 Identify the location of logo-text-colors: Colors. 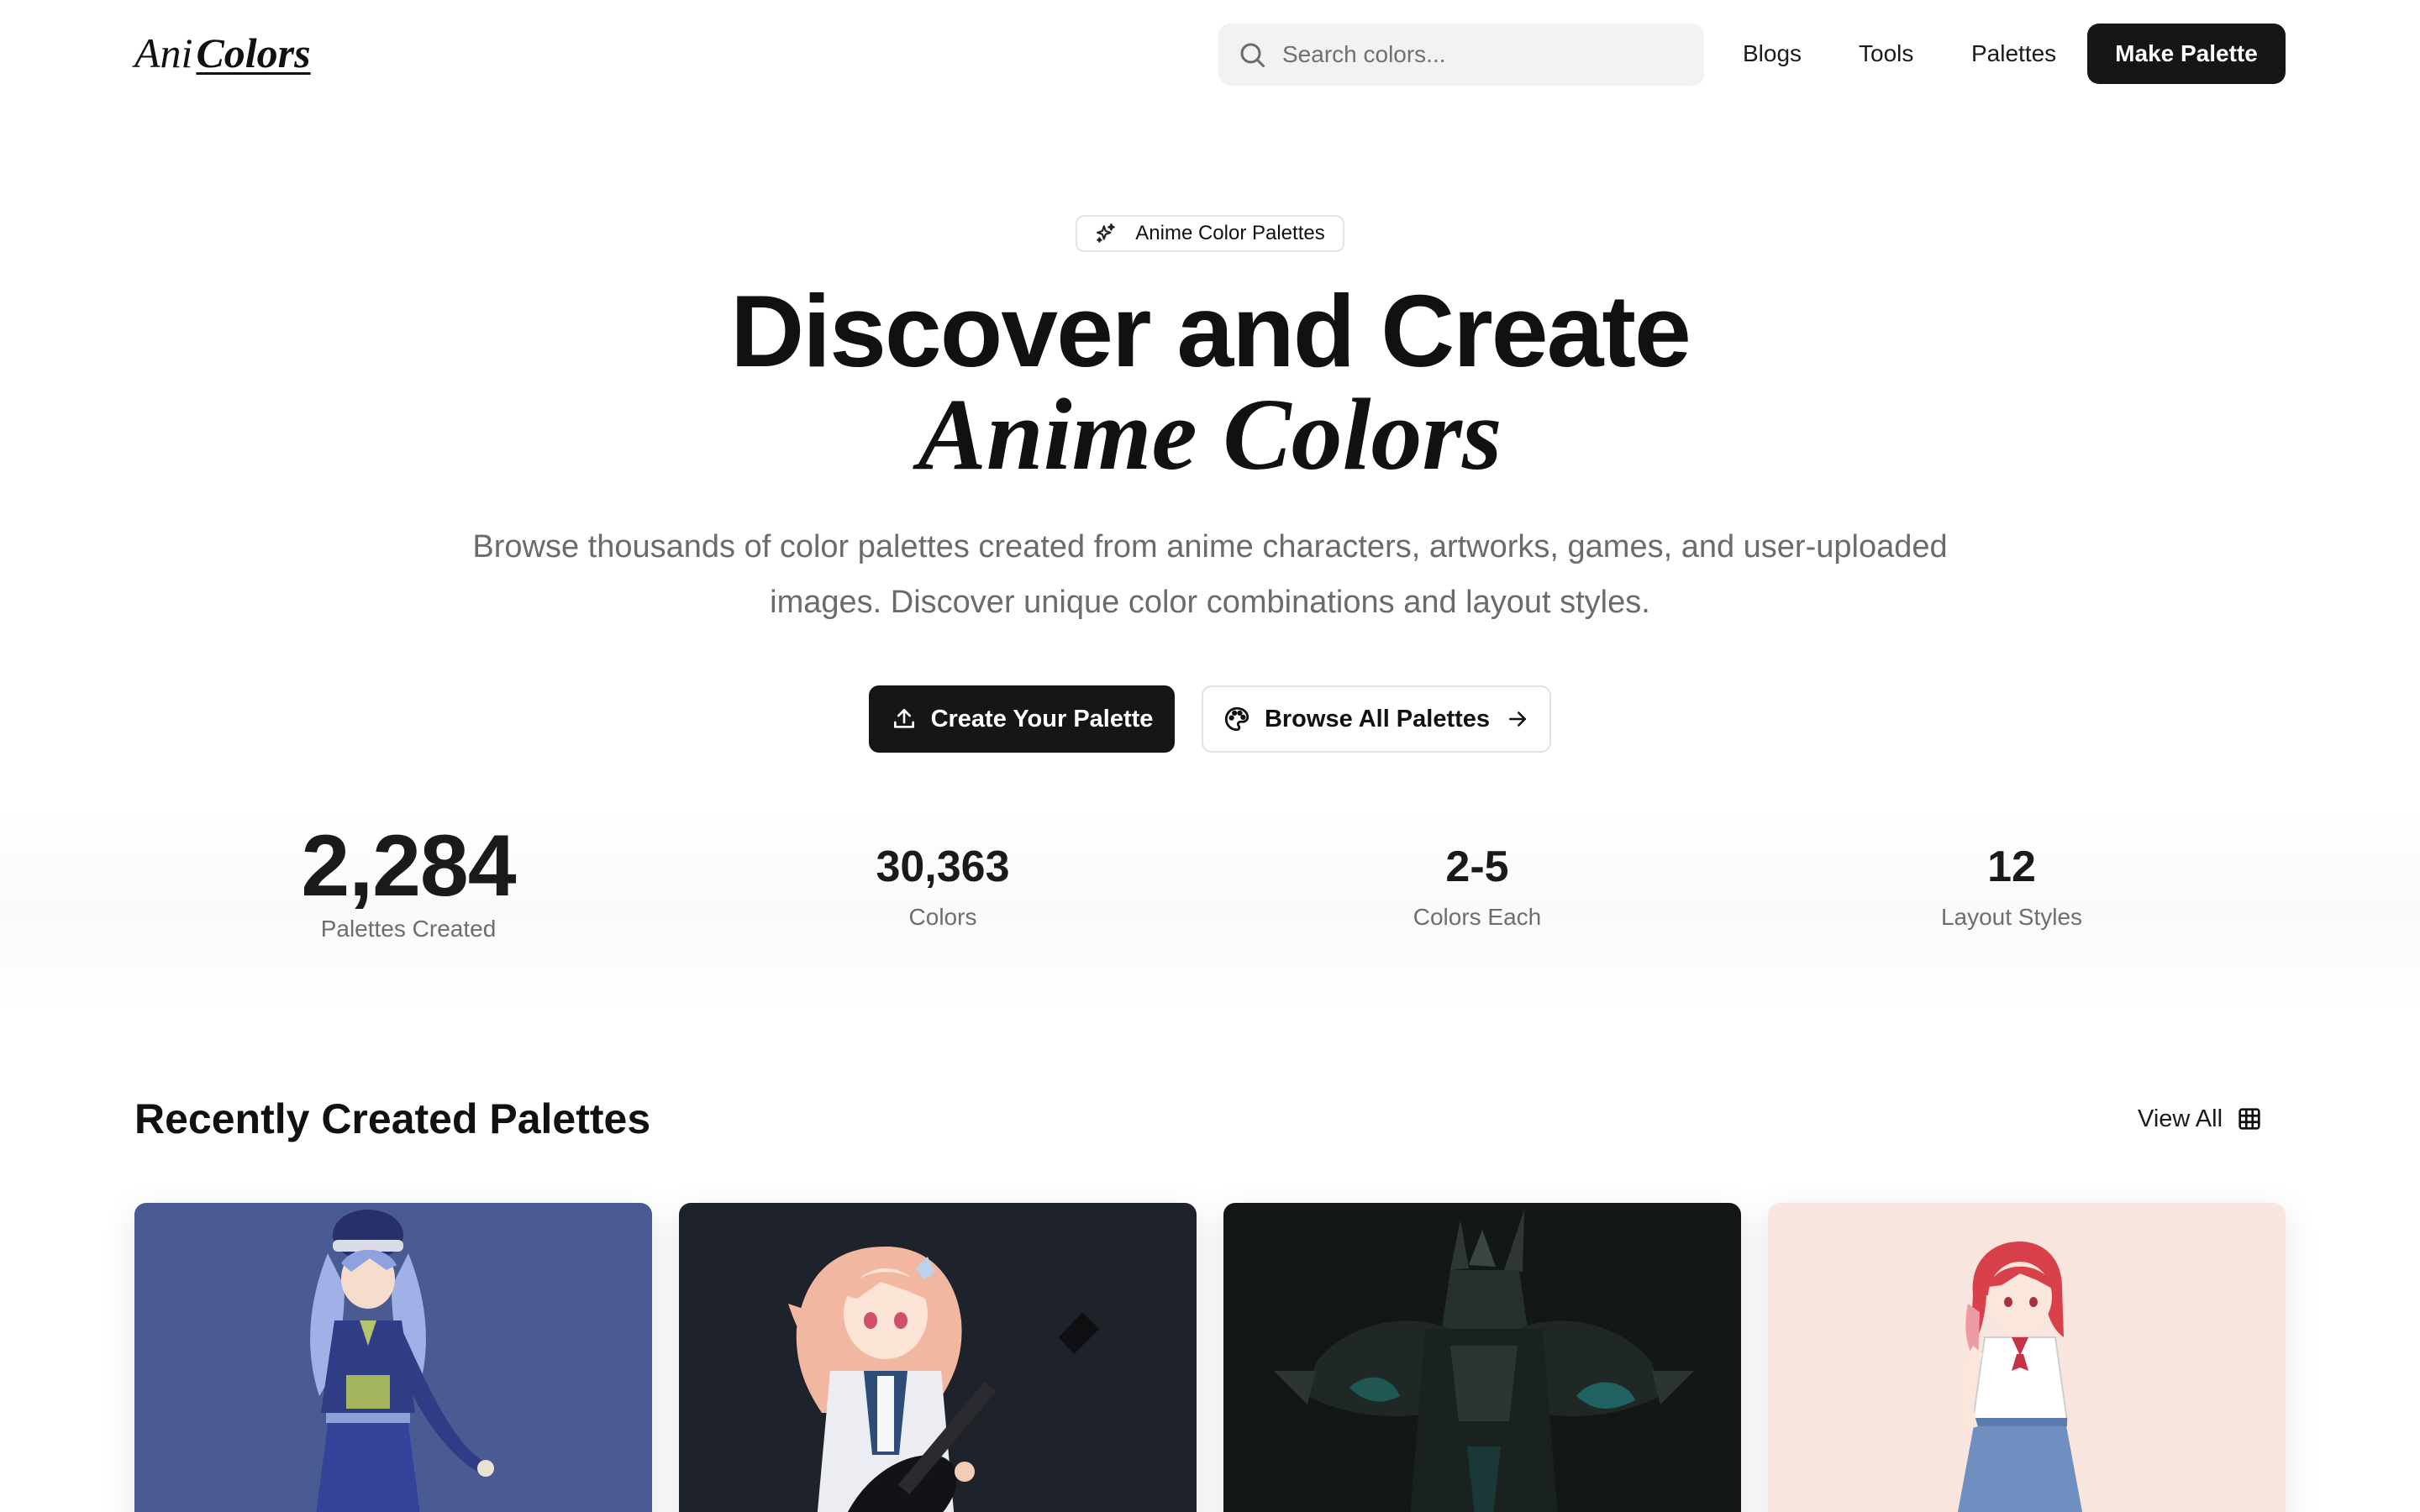
(254, 52).